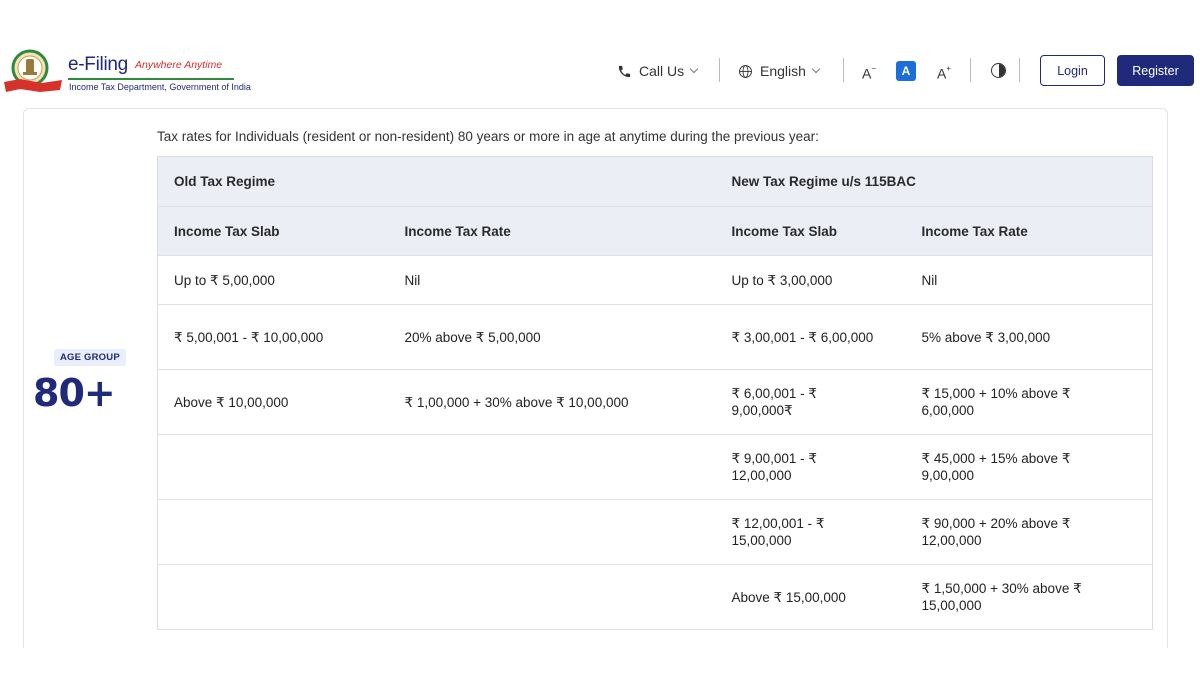  What do you see at coordinates (810, 337) in the screenshot?
I see `table-cell: ₹ 3,00,001 - ₹ 6,00,000` at bounding box center [810, 337].